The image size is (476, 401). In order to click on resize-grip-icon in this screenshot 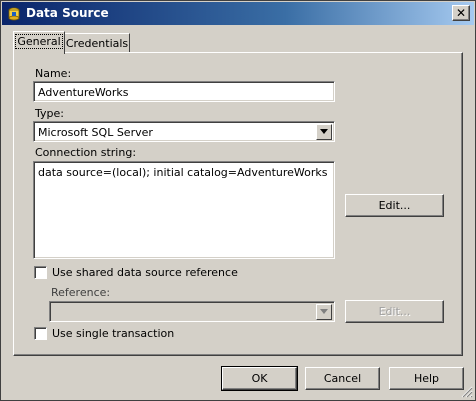, I will do `click(467, 392)`.